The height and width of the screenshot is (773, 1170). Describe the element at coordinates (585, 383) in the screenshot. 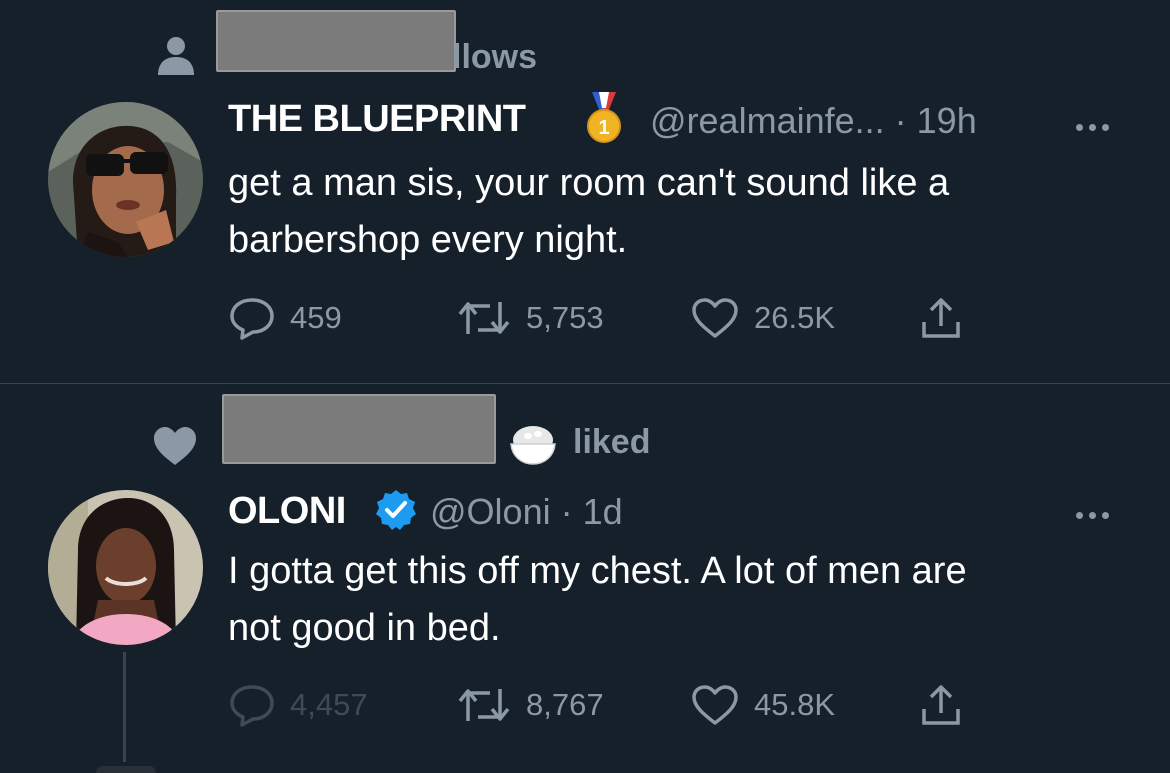

I see `tweet-divider` at that location.